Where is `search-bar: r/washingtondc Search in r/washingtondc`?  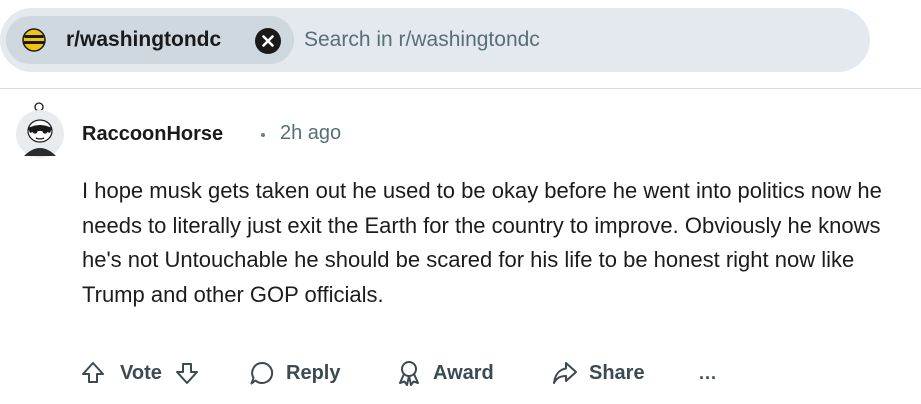 search-bar: r/washingtondc Search in r/washingtondc is located at coordinates (435, 40).